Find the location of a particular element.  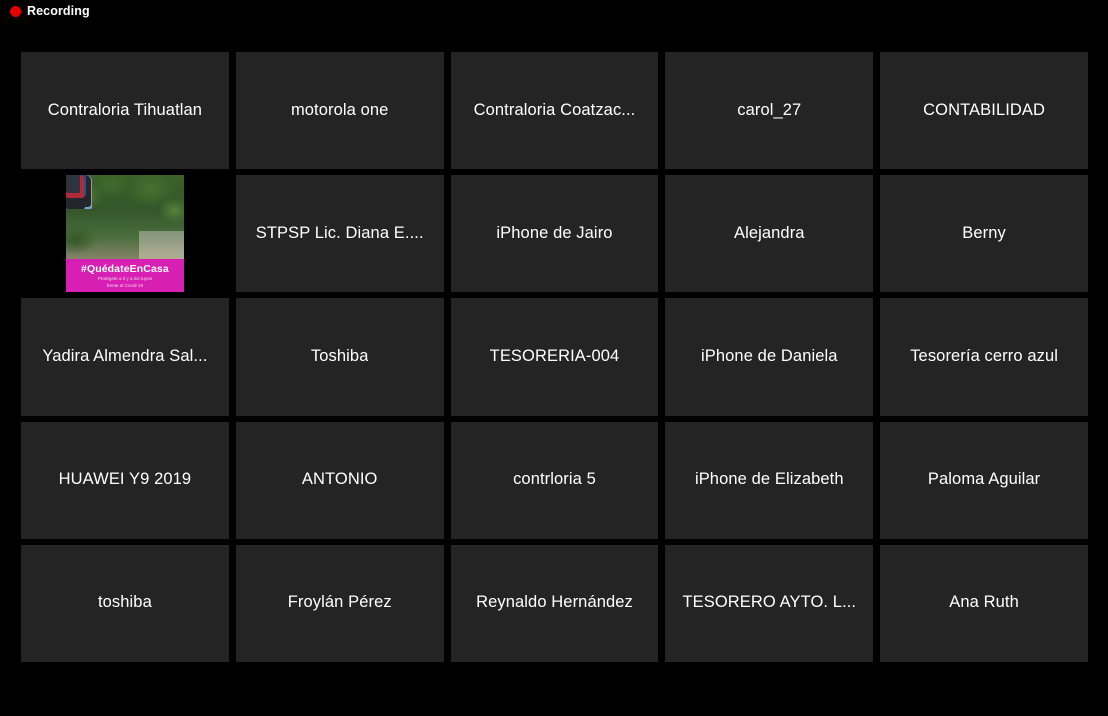

participant-name: ANTONIO is located at coordinates (339, 479).